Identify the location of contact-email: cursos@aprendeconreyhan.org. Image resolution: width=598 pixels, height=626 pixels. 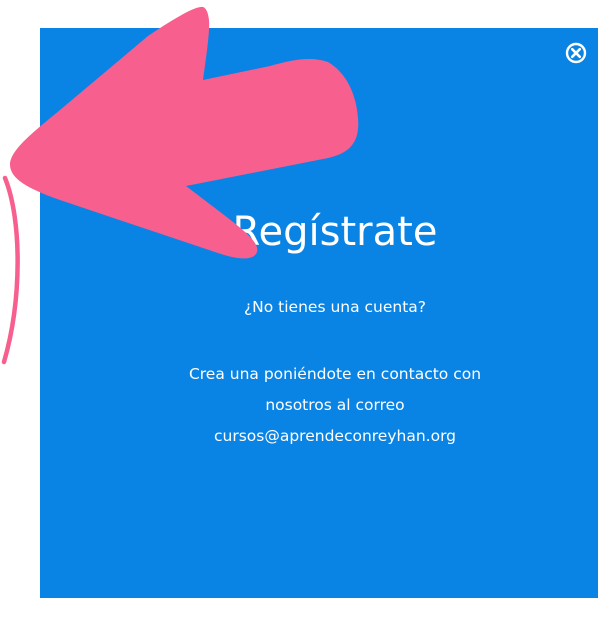
(335, 436).